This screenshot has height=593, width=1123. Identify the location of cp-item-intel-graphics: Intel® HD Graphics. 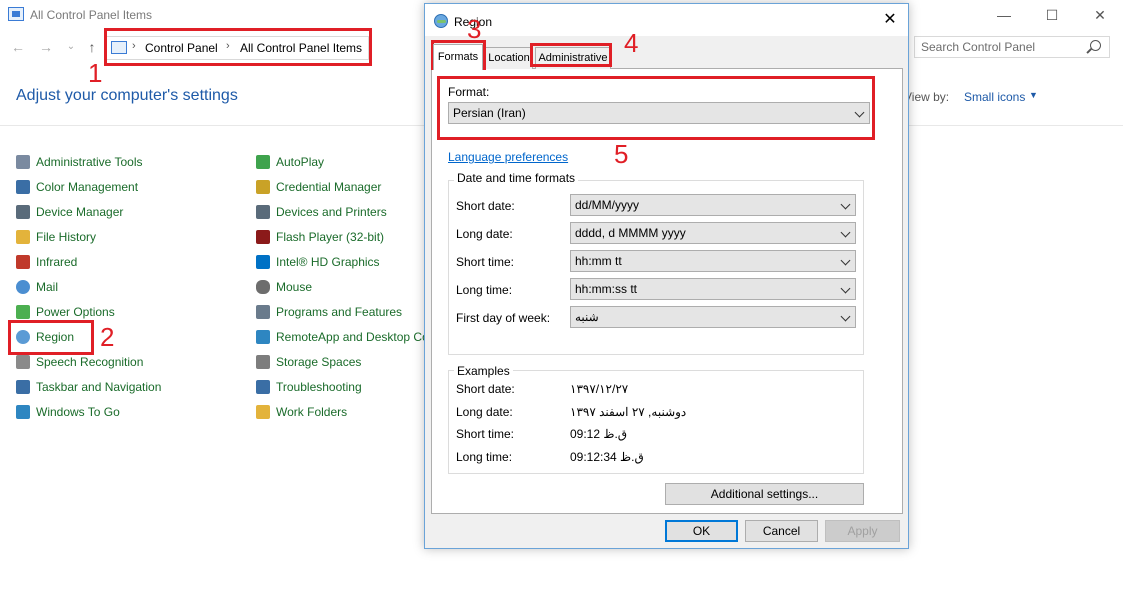
(318, 262).